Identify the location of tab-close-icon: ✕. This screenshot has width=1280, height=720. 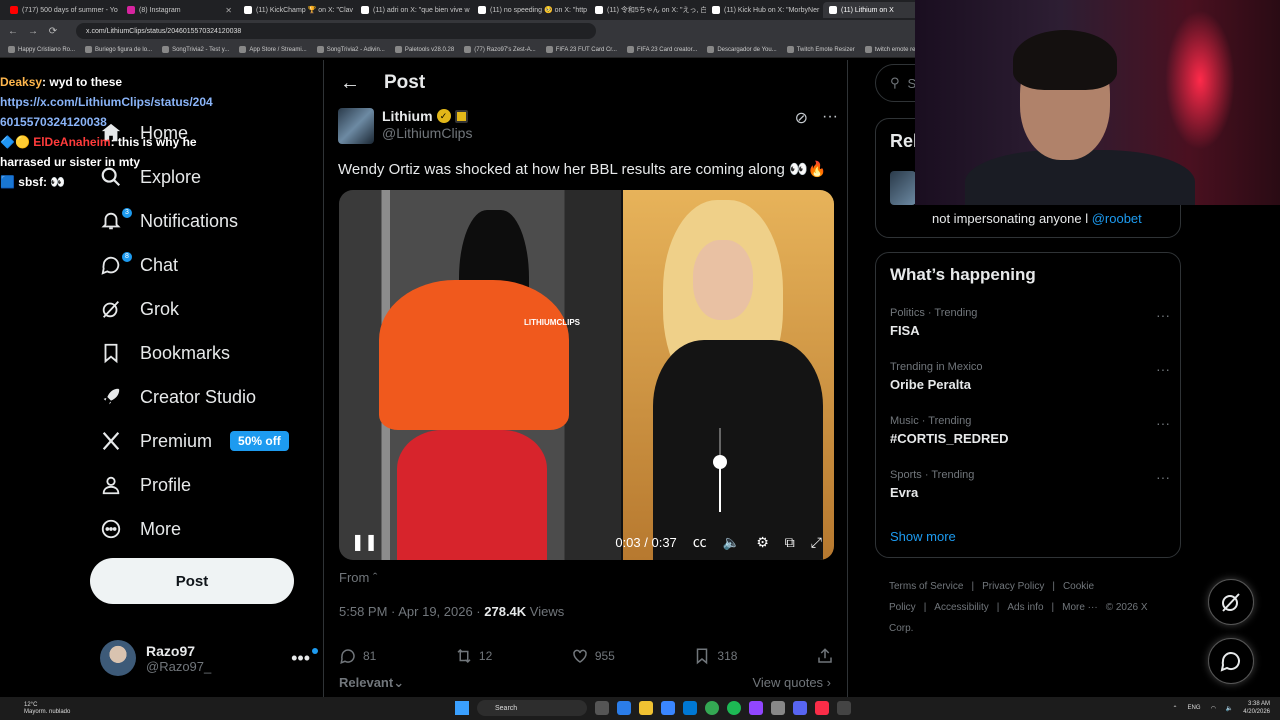
(228, 10).